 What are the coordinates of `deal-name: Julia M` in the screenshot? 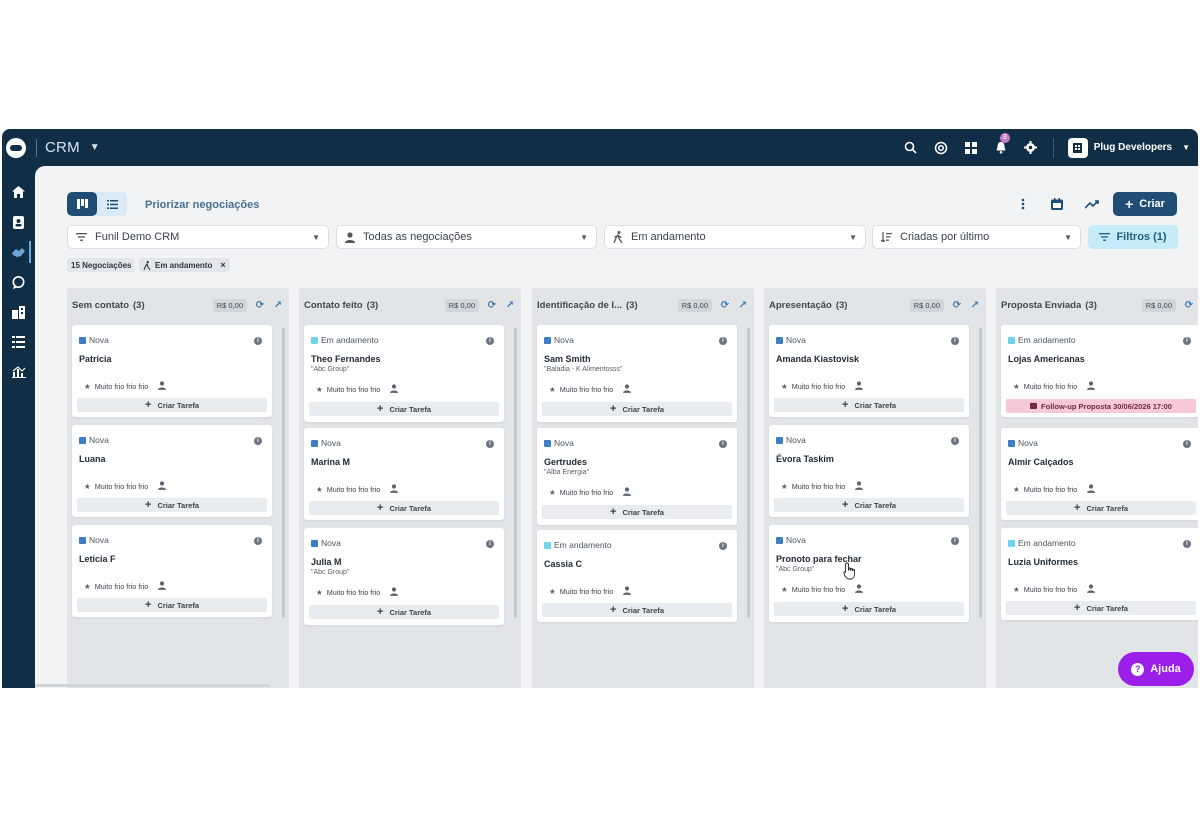 It's located at (326, 562).